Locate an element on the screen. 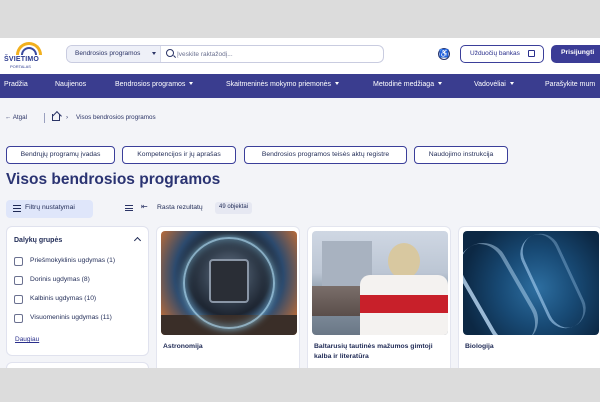  nav-item-textbooks: Vadovėliai is located at coordinates (494, 84).